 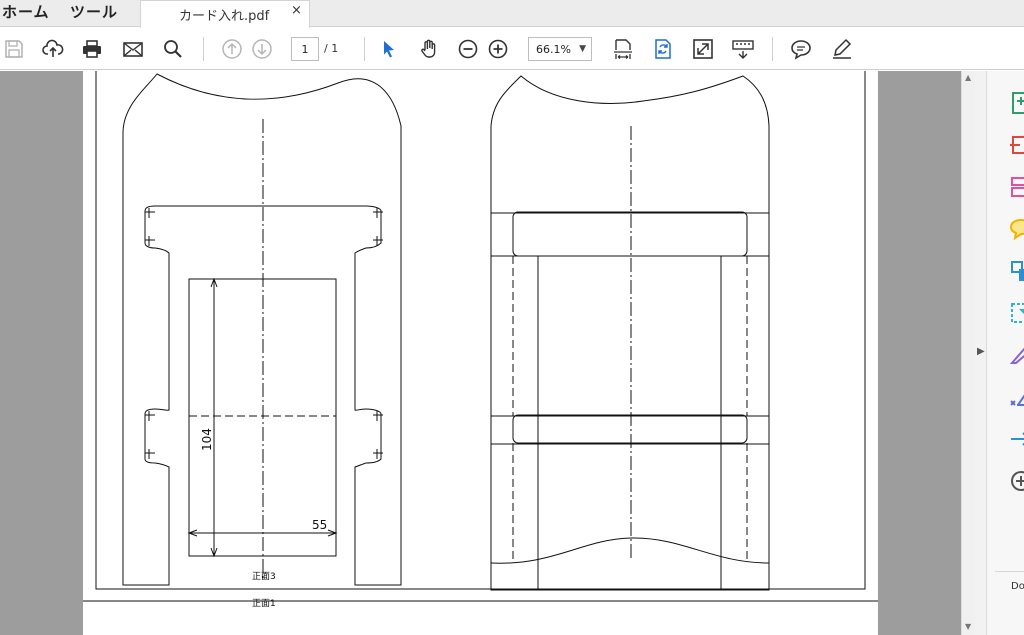 I want to click on chevron-down-icon: ▼, so click(x=582, y=49).